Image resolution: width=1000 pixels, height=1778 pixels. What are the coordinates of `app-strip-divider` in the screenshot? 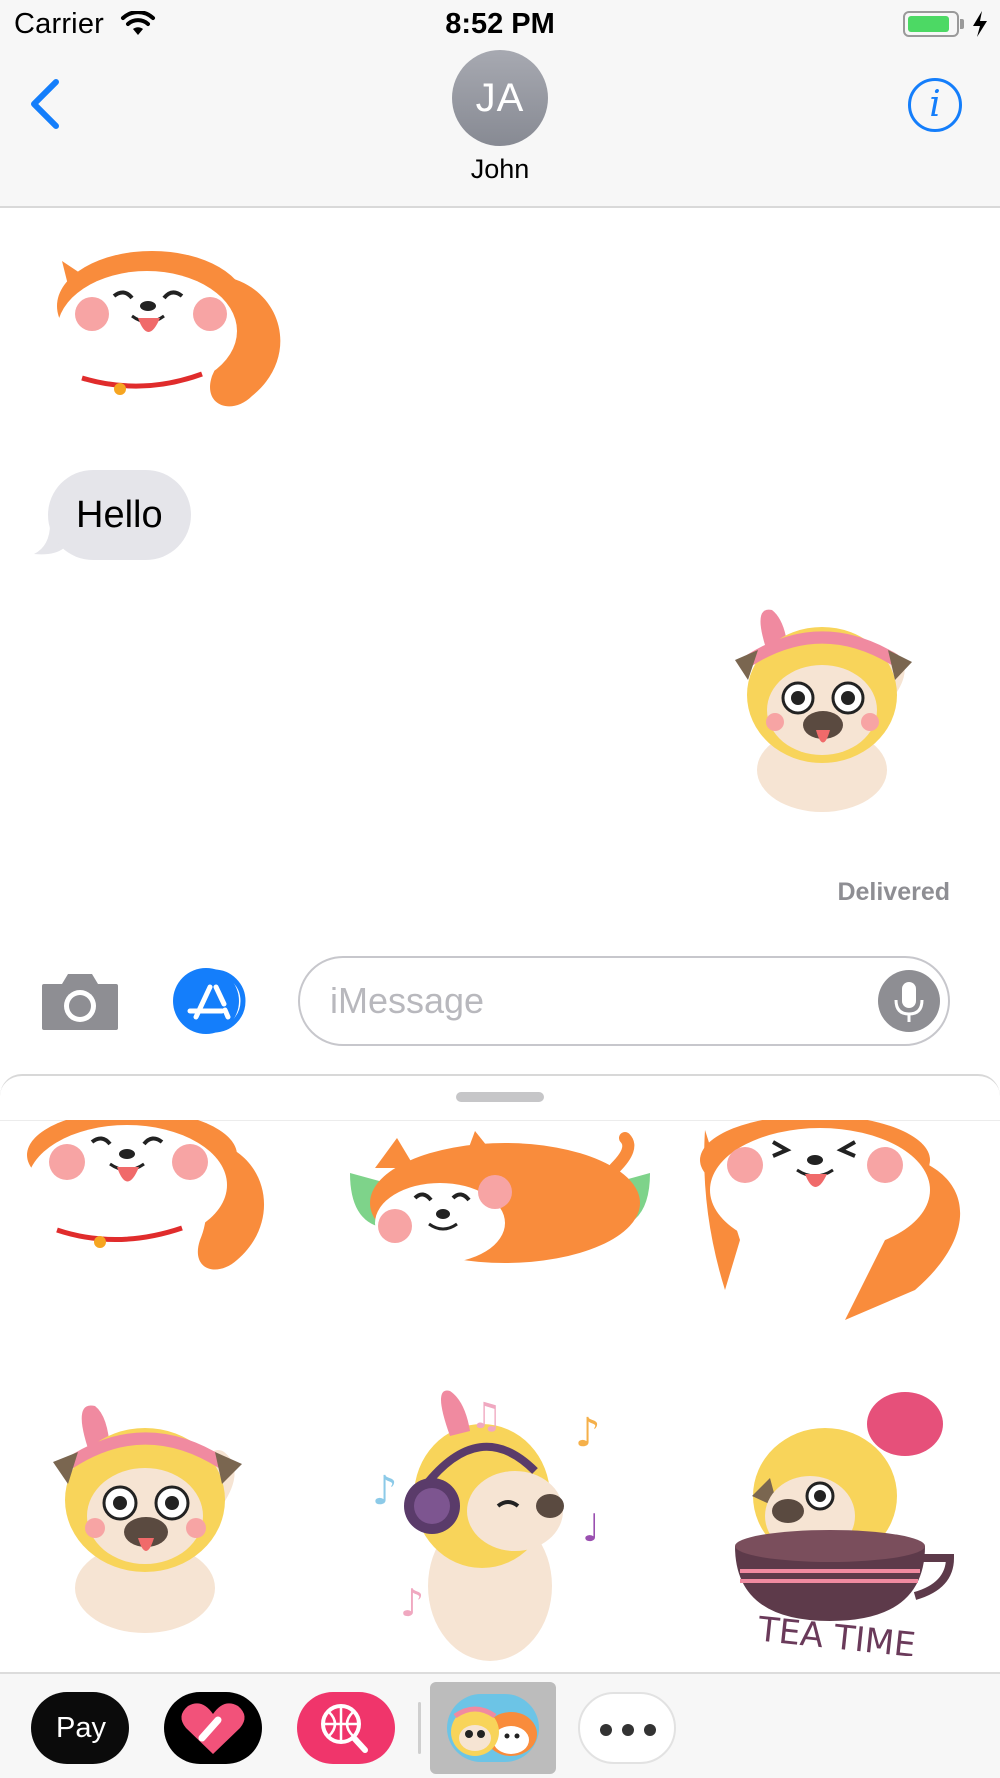 It's located at (419, 1728).